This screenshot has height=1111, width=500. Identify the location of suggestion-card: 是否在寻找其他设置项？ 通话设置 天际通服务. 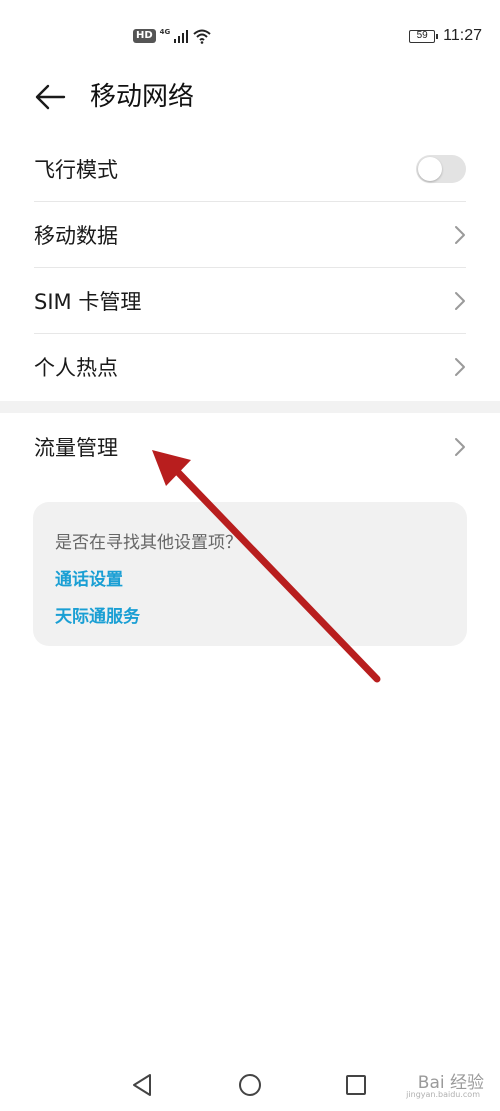
(250, 574).